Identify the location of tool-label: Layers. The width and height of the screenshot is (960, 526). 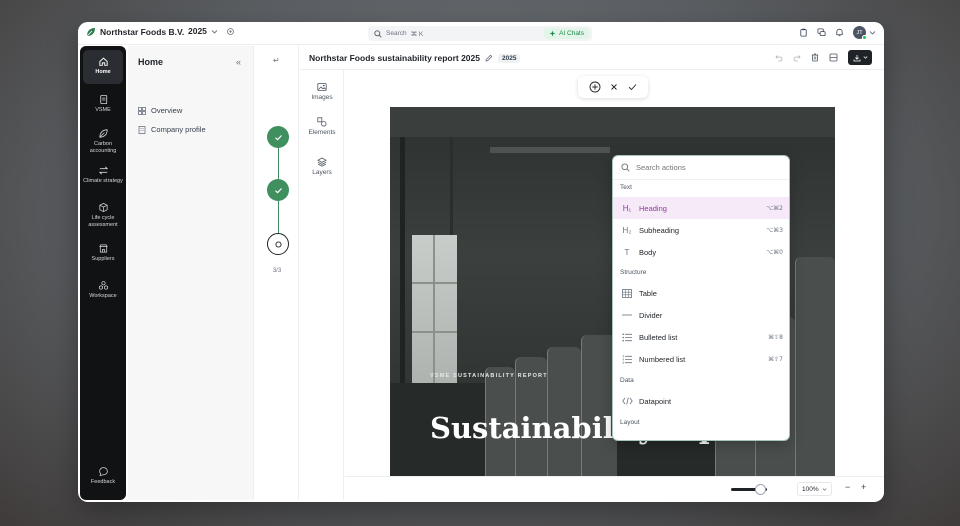
(322, 172).